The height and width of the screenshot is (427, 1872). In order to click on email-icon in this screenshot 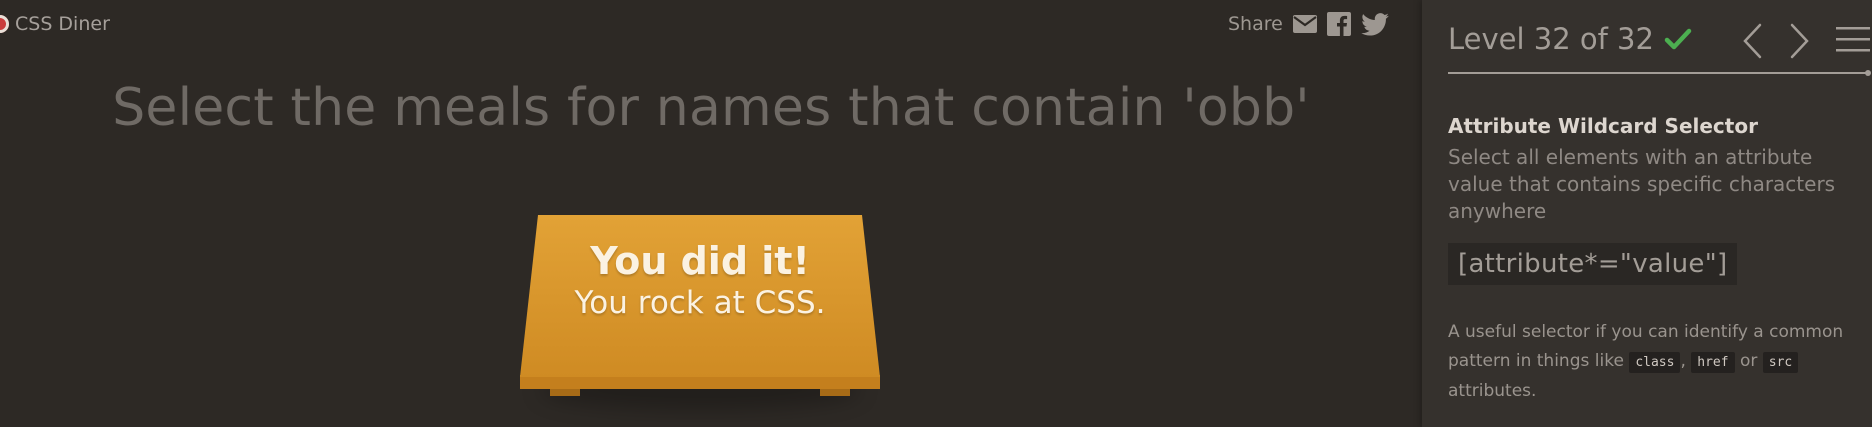, I will do `click(1304, 24)`.